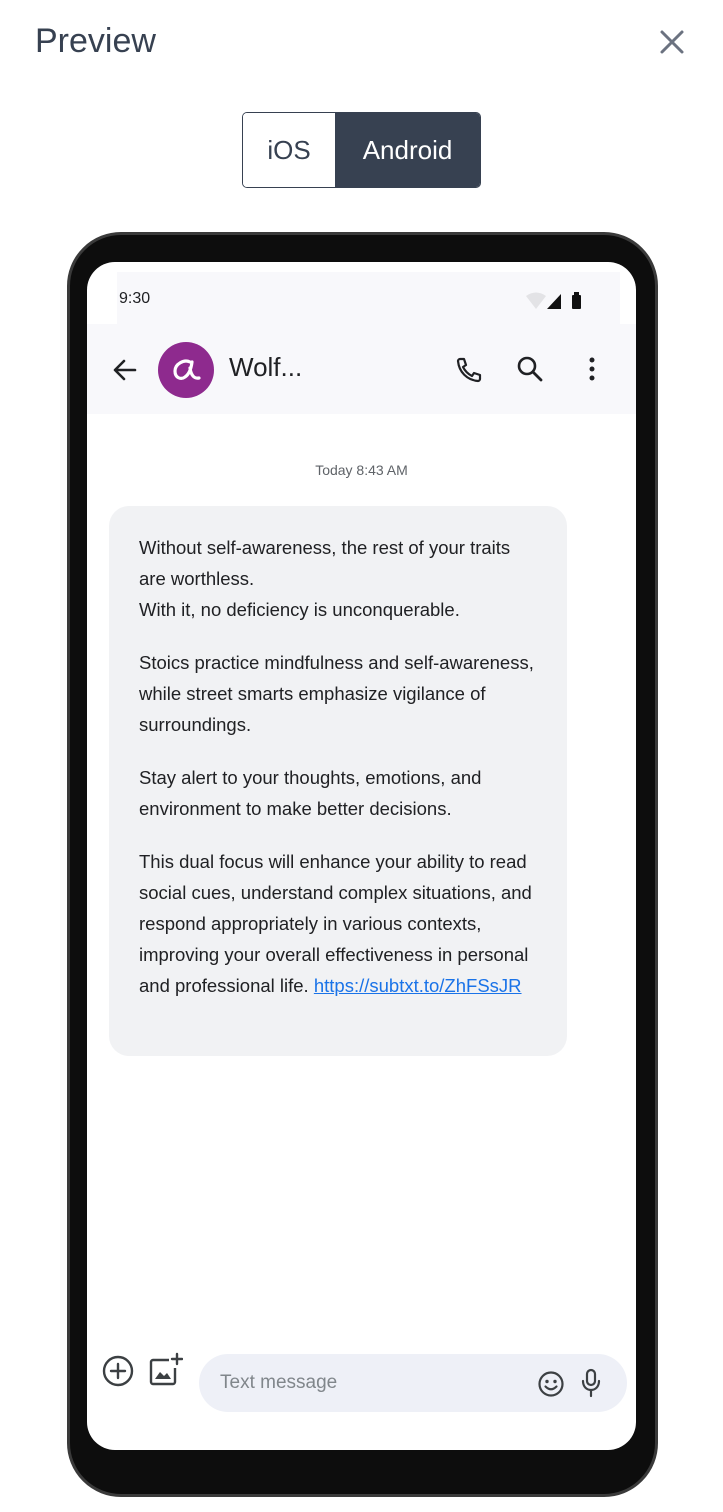 The image size is (723, 1512). Describe the element at coordinates (407, 150) in the screenshot. I see `tab-android: Android` at that location.